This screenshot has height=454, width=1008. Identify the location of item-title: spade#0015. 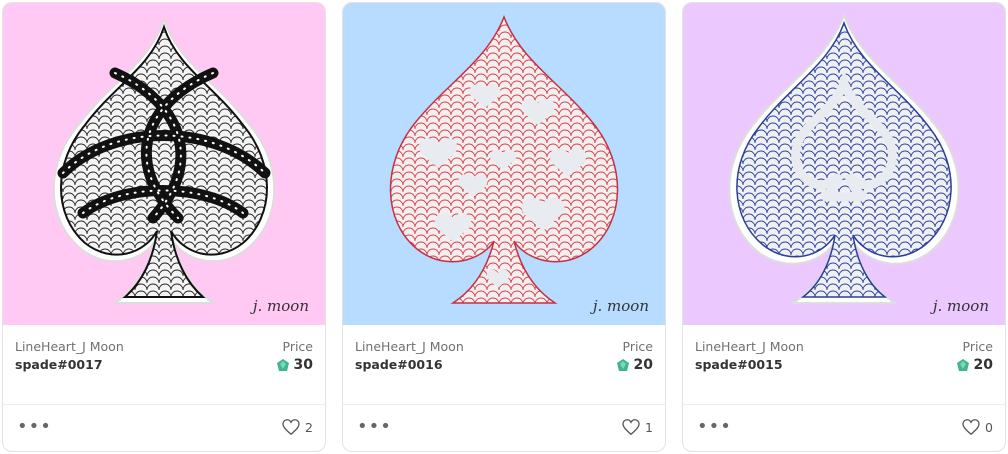
(739, 364).